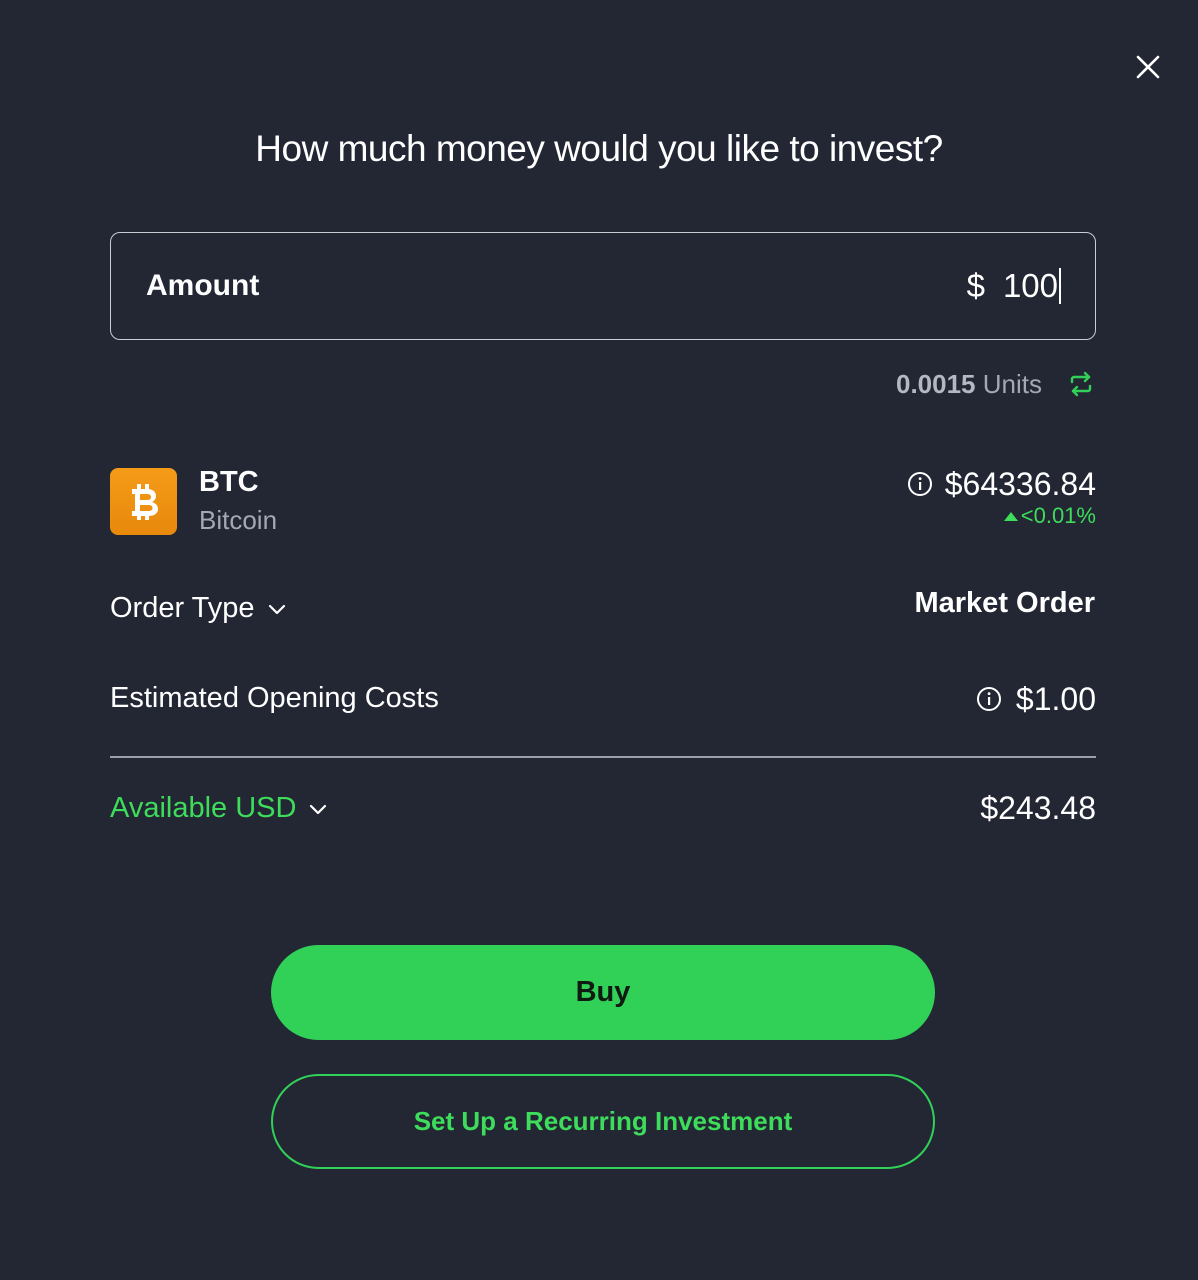 The height and width of the screenshot is (1280, 1198). What do you see at coordinates (1020, 483) in the screenshot?
I see `asset-price: $64336.84` at bounding box center [1020, 483].